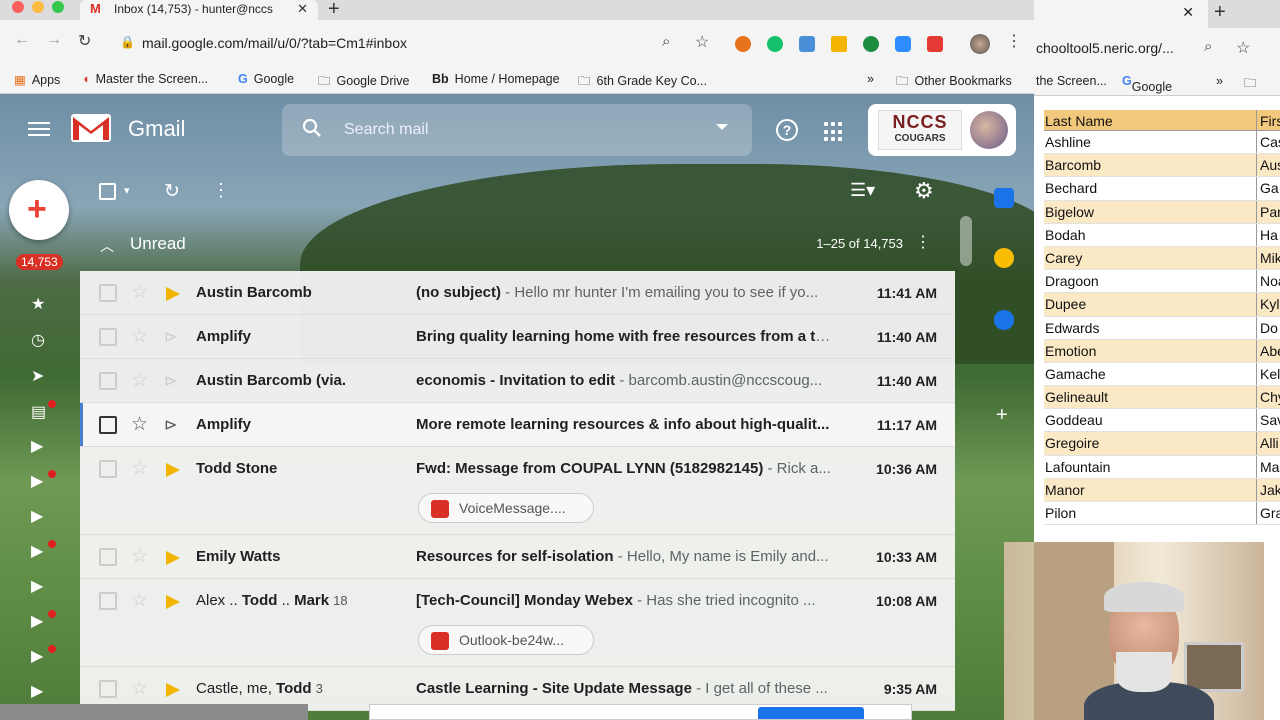 The height and width of the screenshot is (720, 1280). I want to click on reload-icon: ↻, so click(84, 41).